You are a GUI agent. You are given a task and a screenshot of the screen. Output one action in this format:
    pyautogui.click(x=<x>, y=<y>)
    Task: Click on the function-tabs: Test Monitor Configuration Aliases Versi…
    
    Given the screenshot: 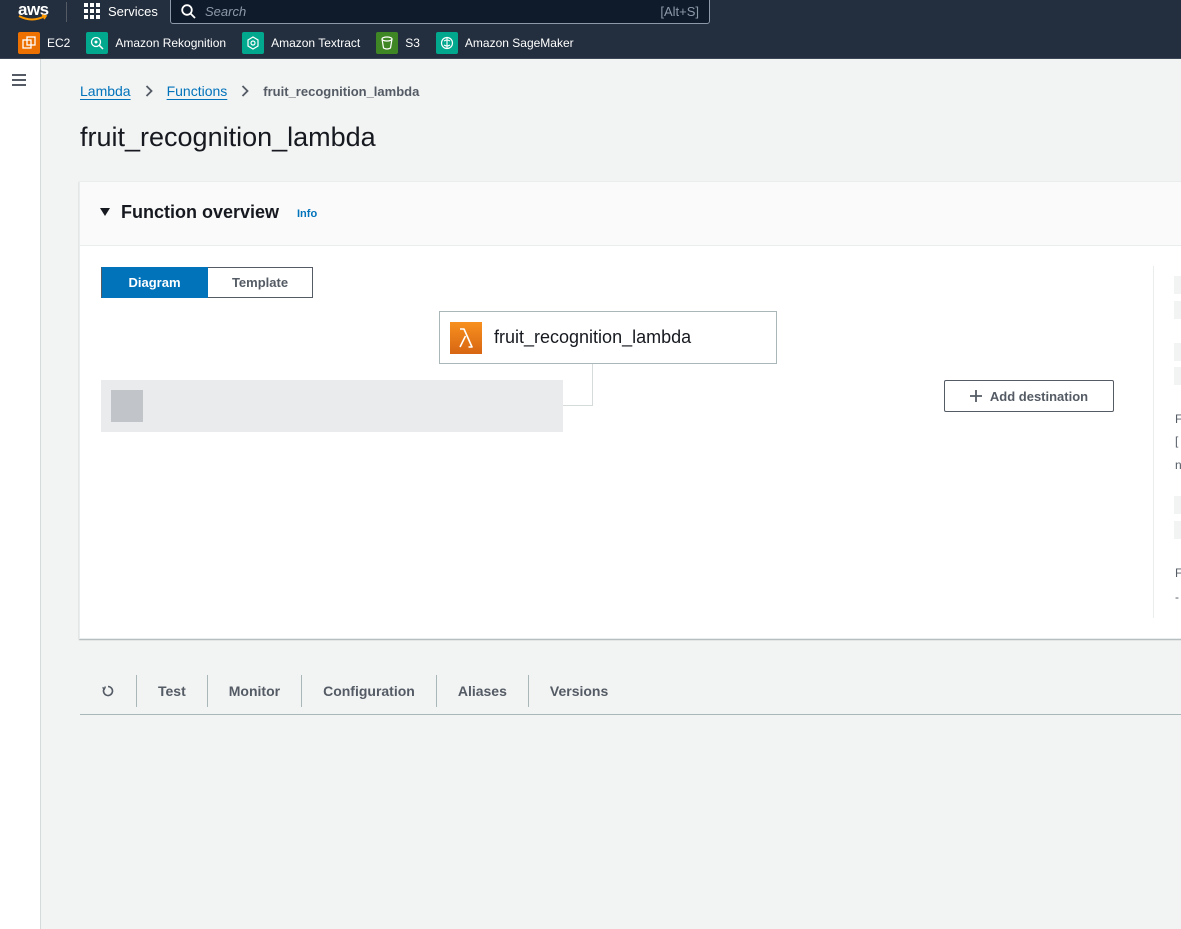 What is the action you would take?
    pyautogui.click(x=630, y=691)
    